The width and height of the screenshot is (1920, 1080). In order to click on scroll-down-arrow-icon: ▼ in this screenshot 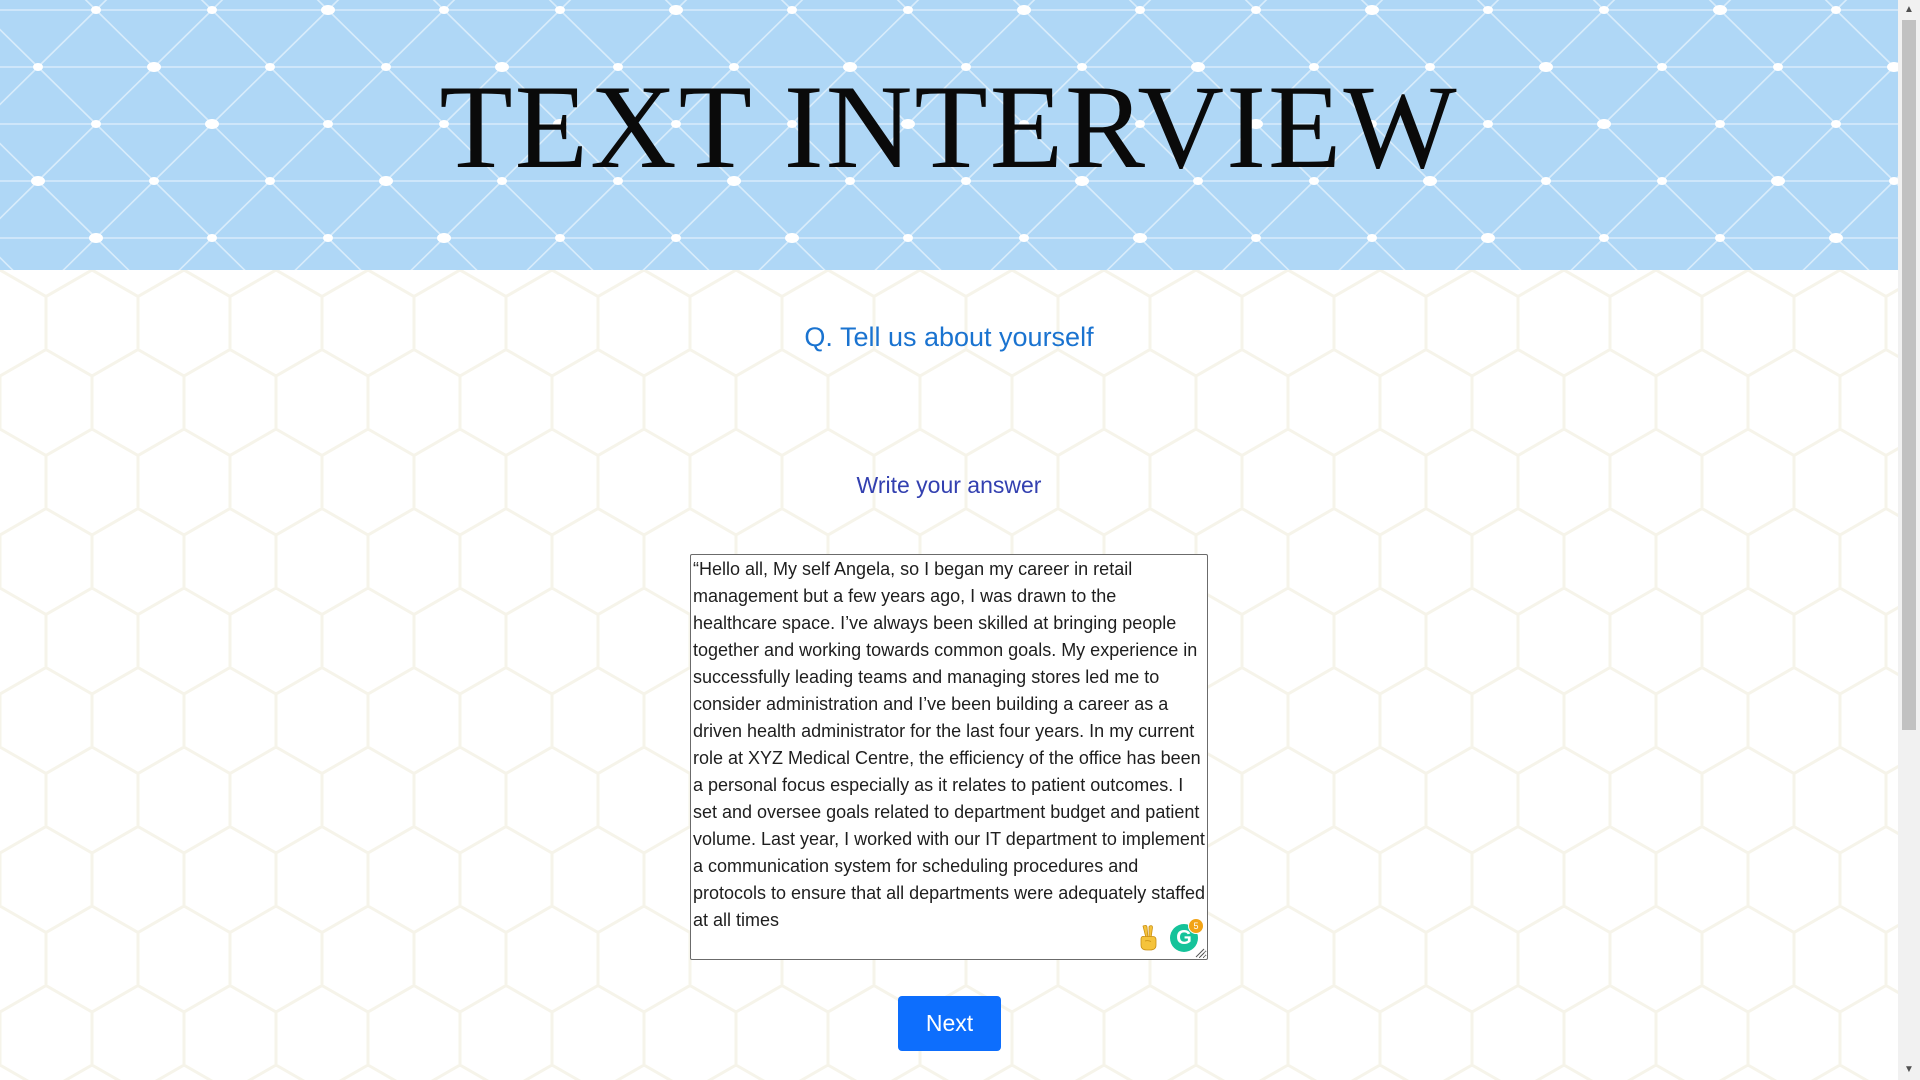, I will do `click(1909, 1070)`.